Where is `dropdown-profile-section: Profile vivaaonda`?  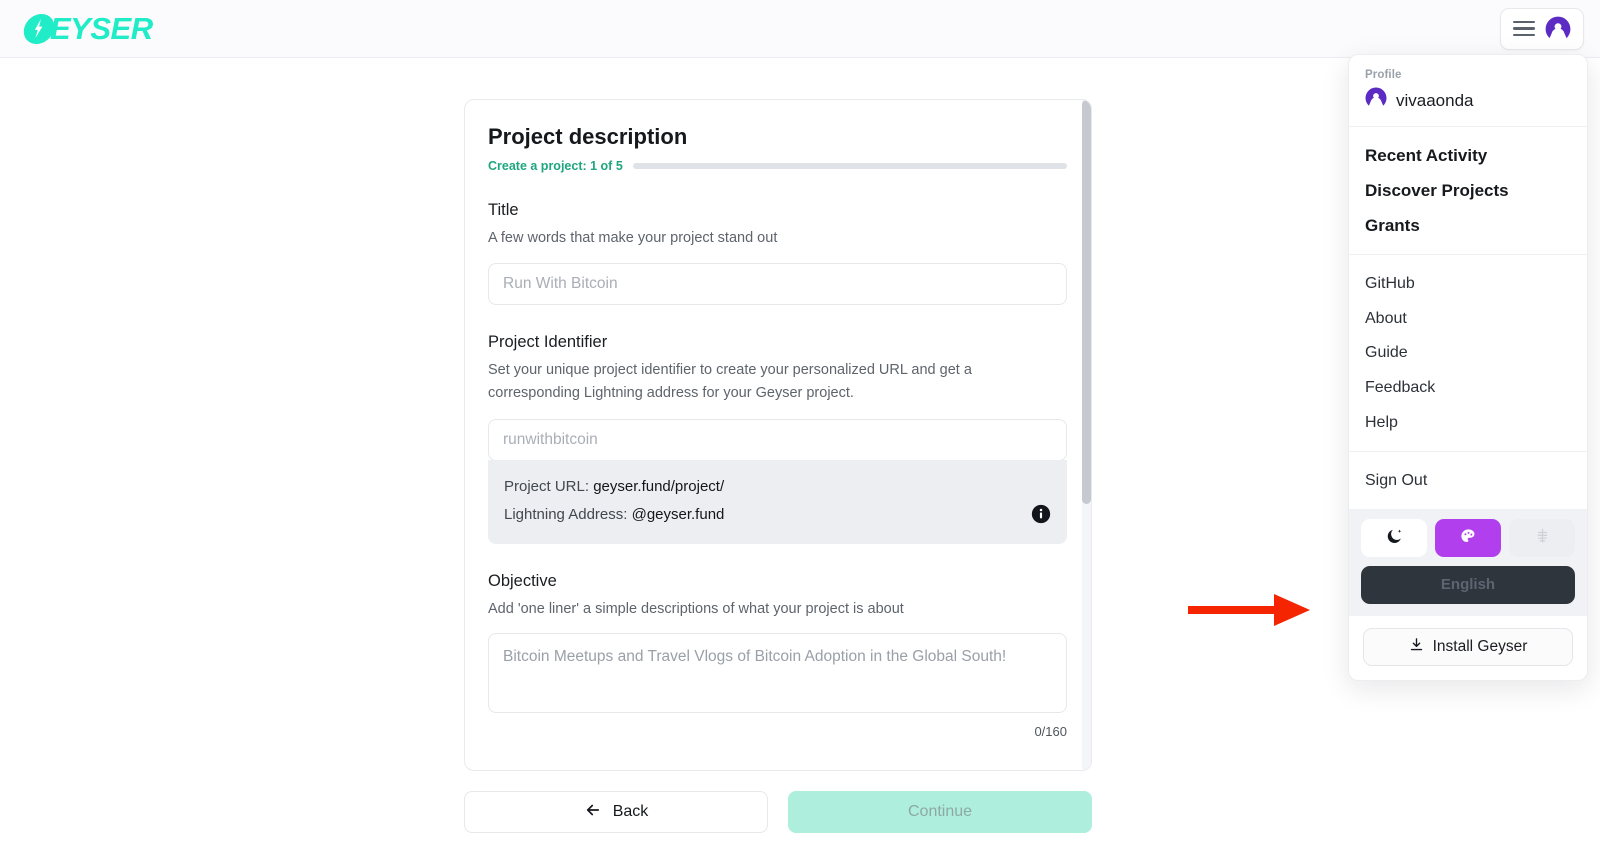
dropdown-profile-section: Profile vivaaonda is located at coordinates (1468, 90).